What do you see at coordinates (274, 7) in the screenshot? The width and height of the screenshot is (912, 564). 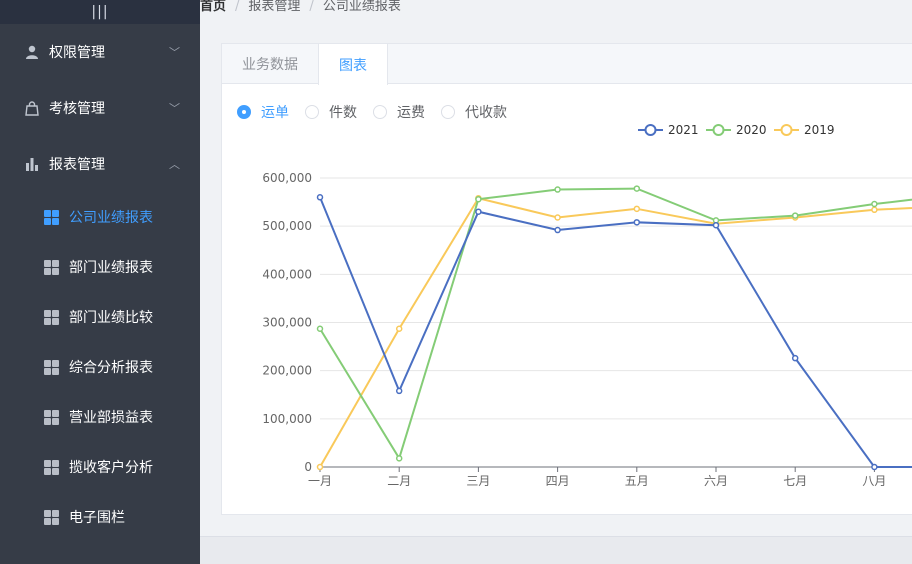 I see `breadcrumb-reports: 报表管理` at bounding box center [274, 7].